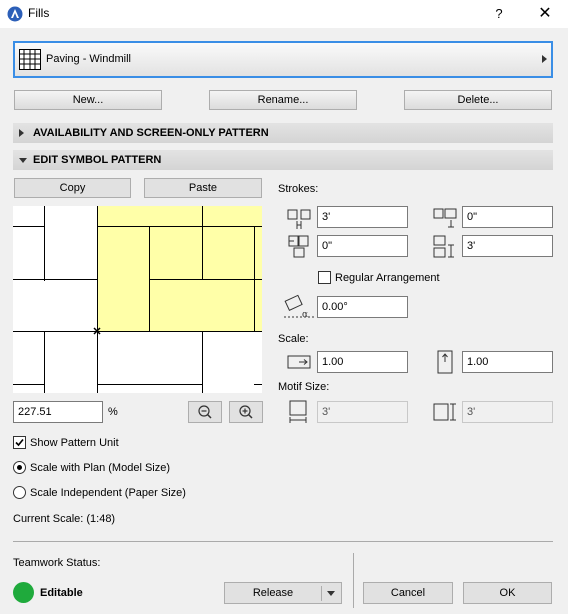  Describe the element at coordinates (64, 519) in the screenshot. I see `current-scale-text: Current Scale: (1:48)` at that location.